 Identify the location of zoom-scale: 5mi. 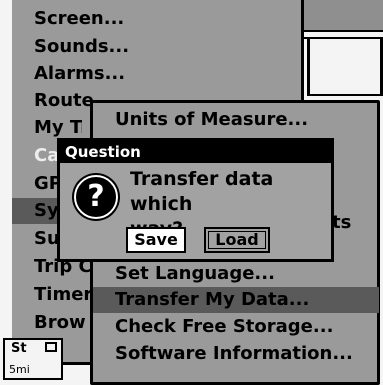
(19, 369).